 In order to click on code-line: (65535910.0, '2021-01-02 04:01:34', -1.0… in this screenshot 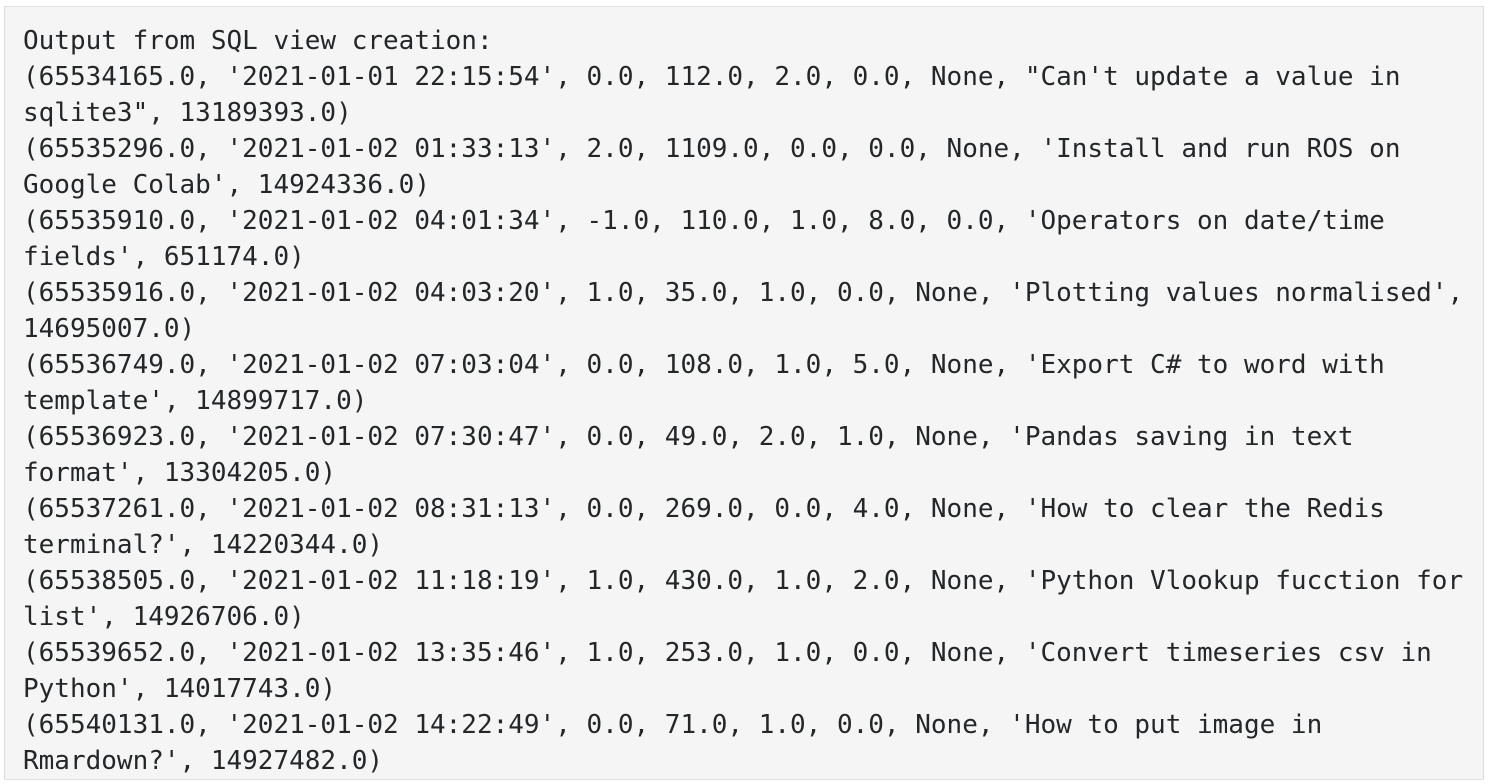, I will do `click(704, 221)`.